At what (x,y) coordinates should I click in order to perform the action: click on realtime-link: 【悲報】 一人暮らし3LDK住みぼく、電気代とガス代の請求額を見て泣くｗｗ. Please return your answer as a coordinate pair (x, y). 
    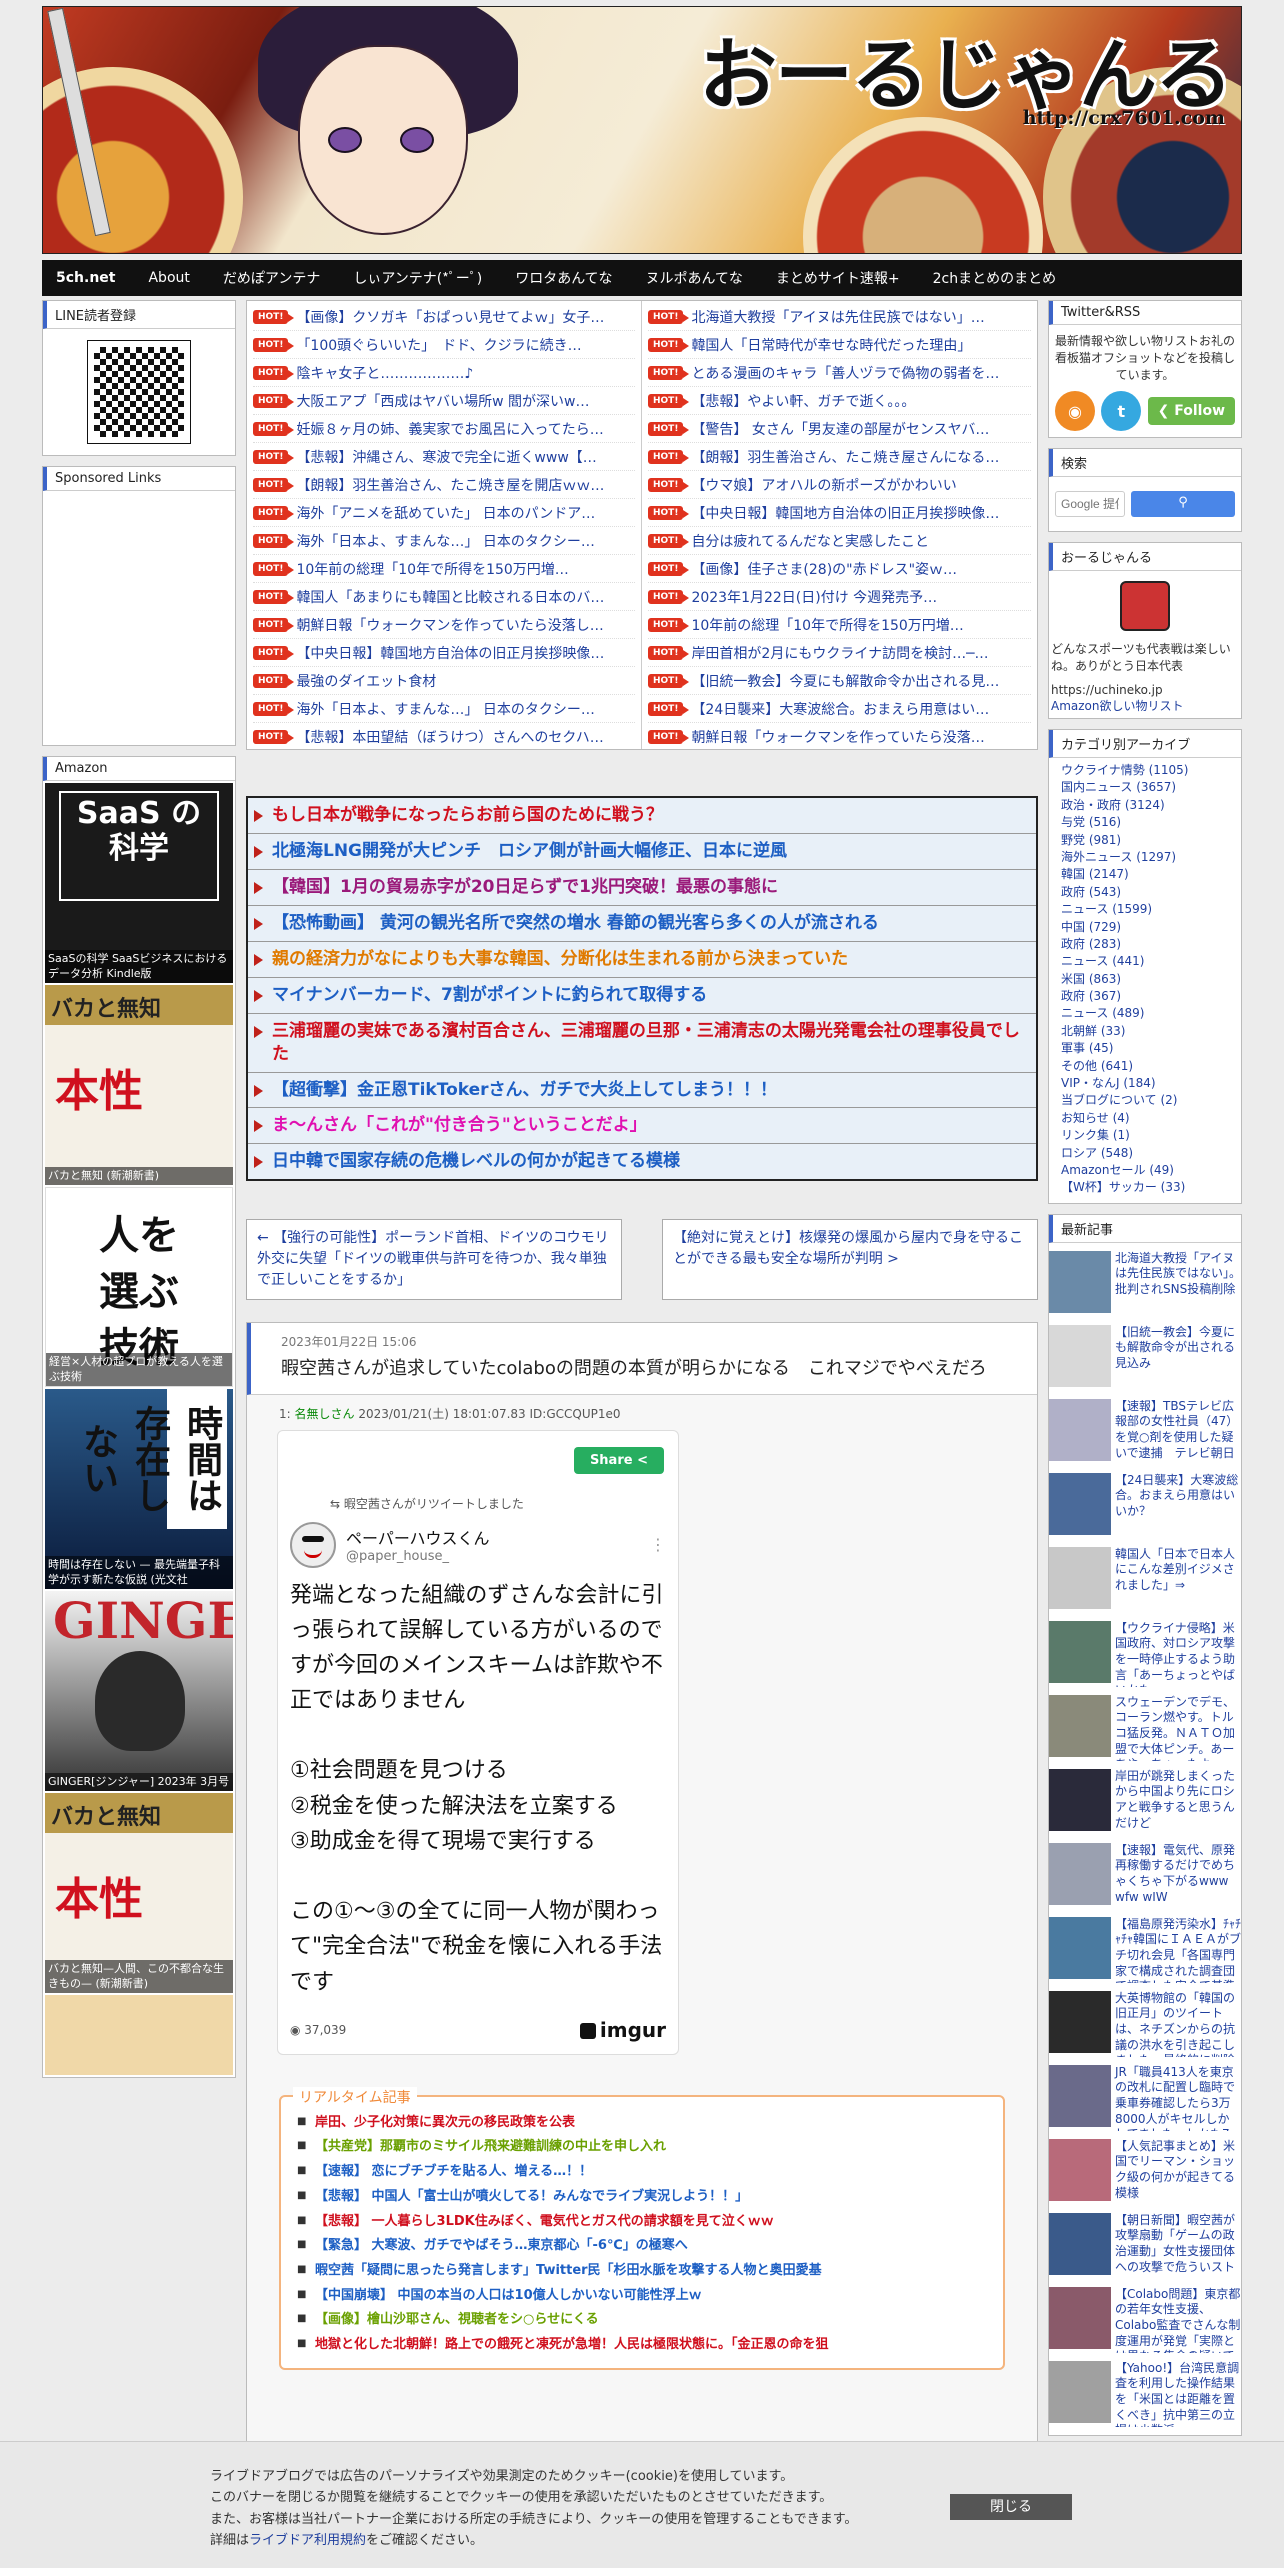
    Looking at the image, I should click on (544, 2221).